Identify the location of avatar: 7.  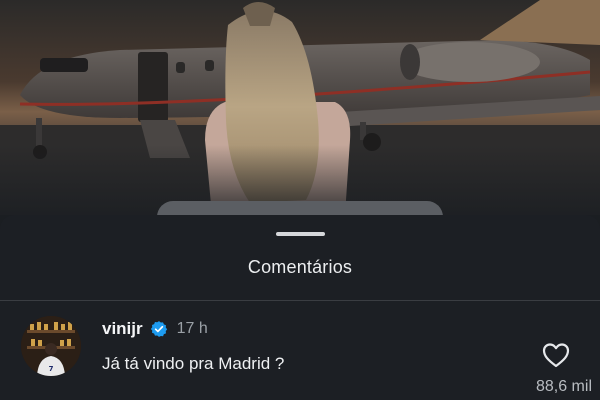
(51, 346).